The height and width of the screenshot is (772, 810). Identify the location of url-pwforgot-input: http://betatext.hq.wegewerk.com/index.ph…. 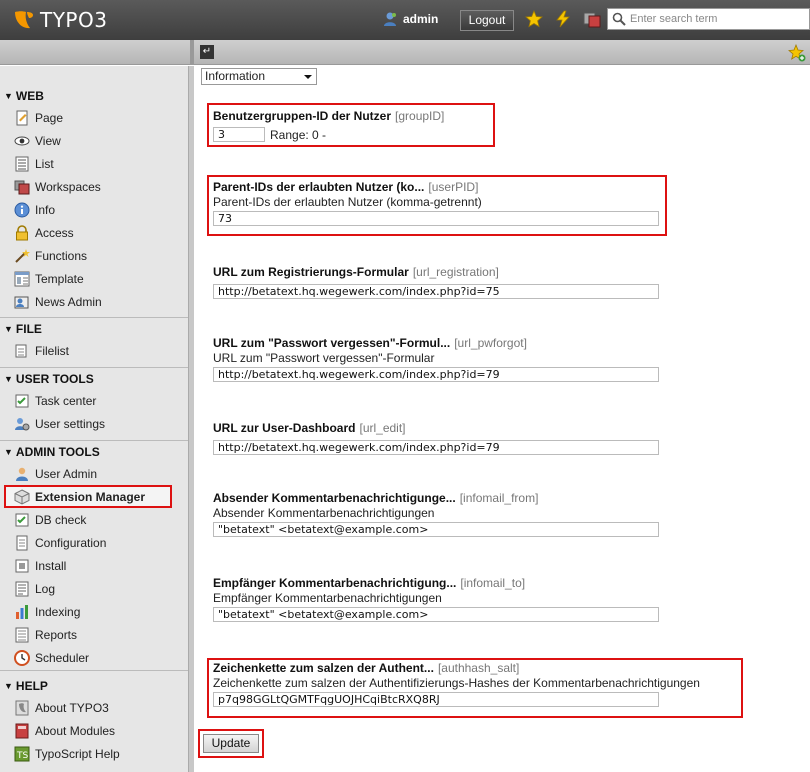
(436, 374).